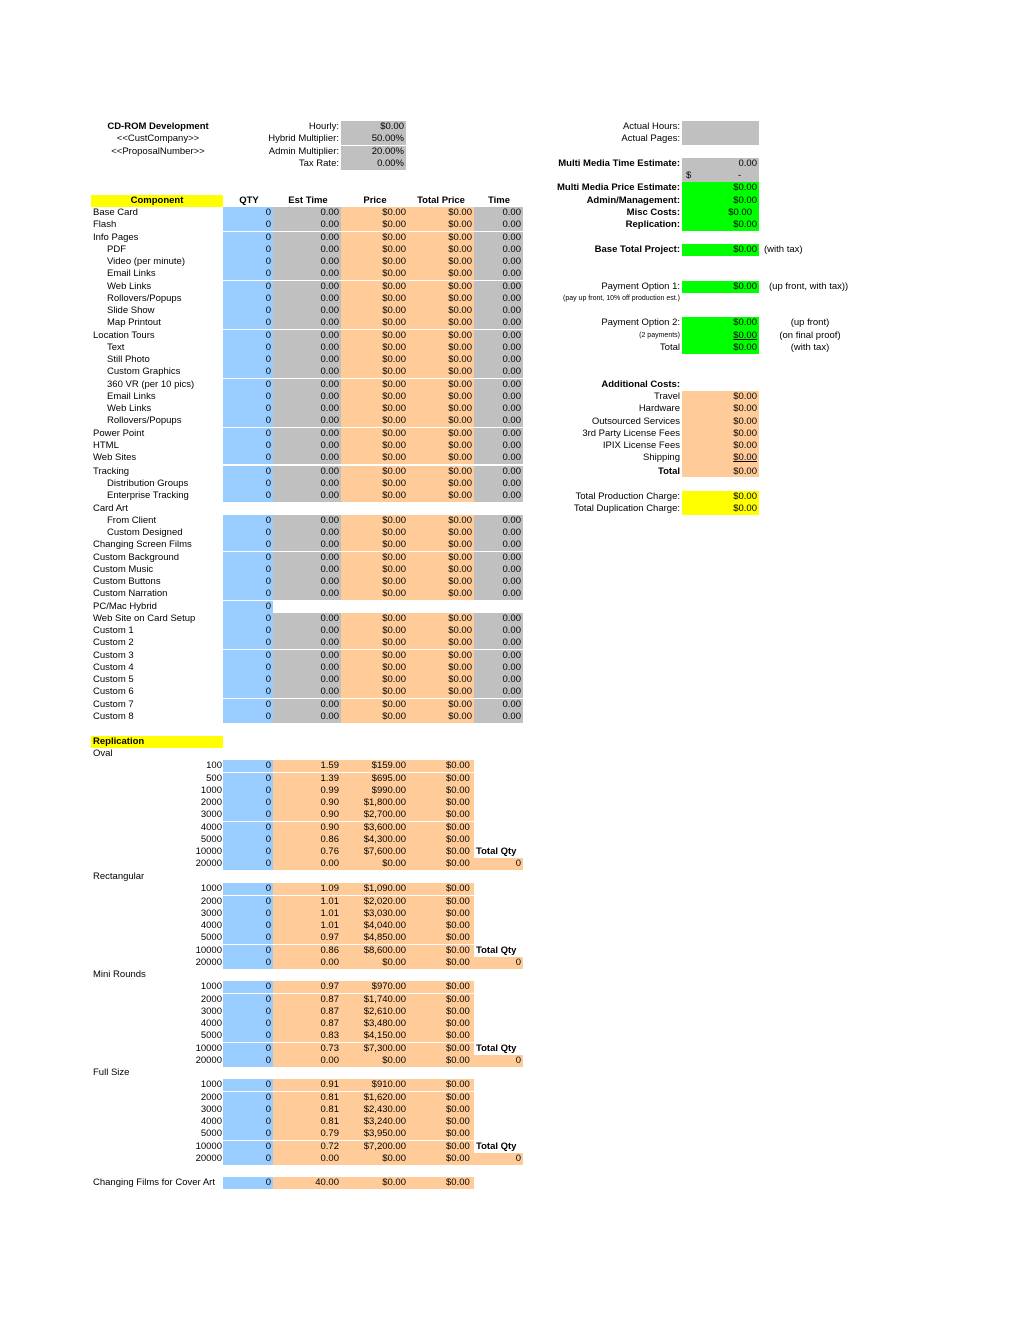 This screenshot has height=1325, width=1024. Describe the element at coordinates (373, 152) in the screenshot. I see `admin-multiplier-field: 20.00%` at that location.